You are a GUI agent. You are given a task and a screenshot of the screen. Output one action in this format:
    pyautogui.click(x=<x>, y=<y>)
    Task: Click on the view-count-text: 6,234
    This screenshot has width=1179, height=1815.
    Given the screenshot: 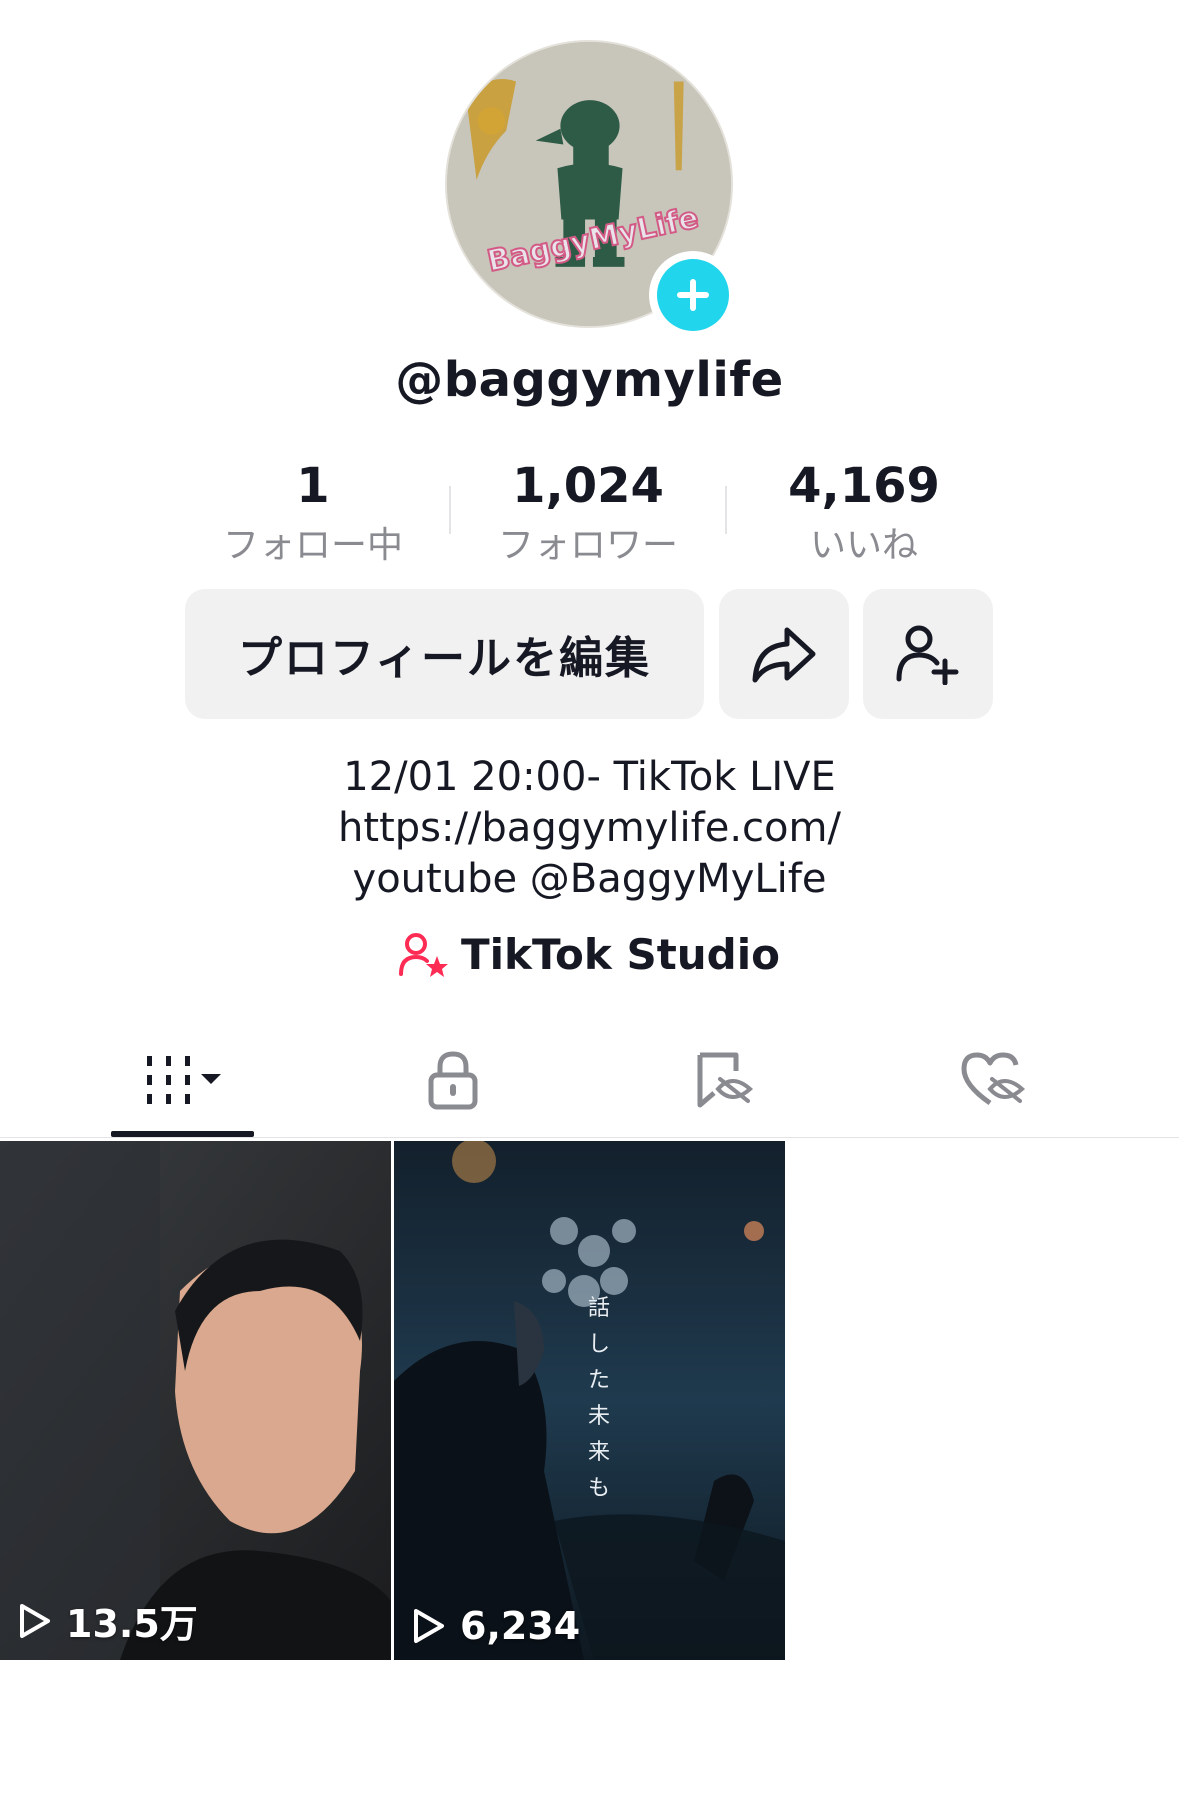 What is the action you would take?
    pyautogui.click(x=520, y=1626)
    